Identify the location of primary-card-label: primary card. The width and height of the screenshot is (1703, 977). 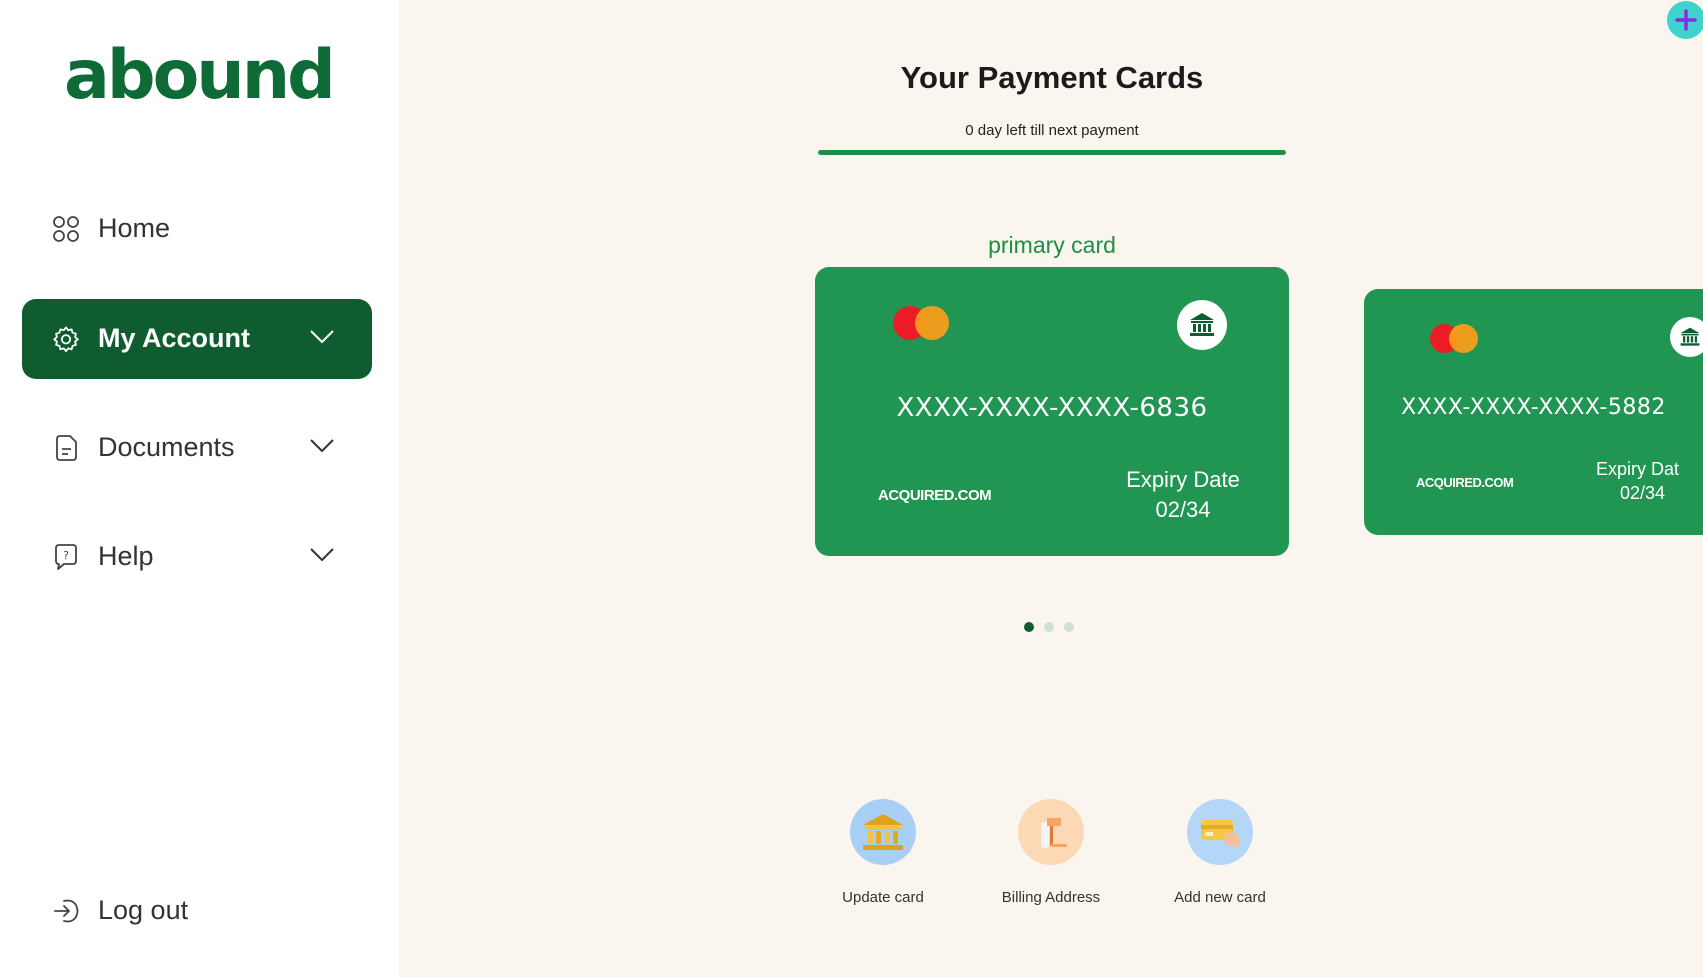
(1052, 245).